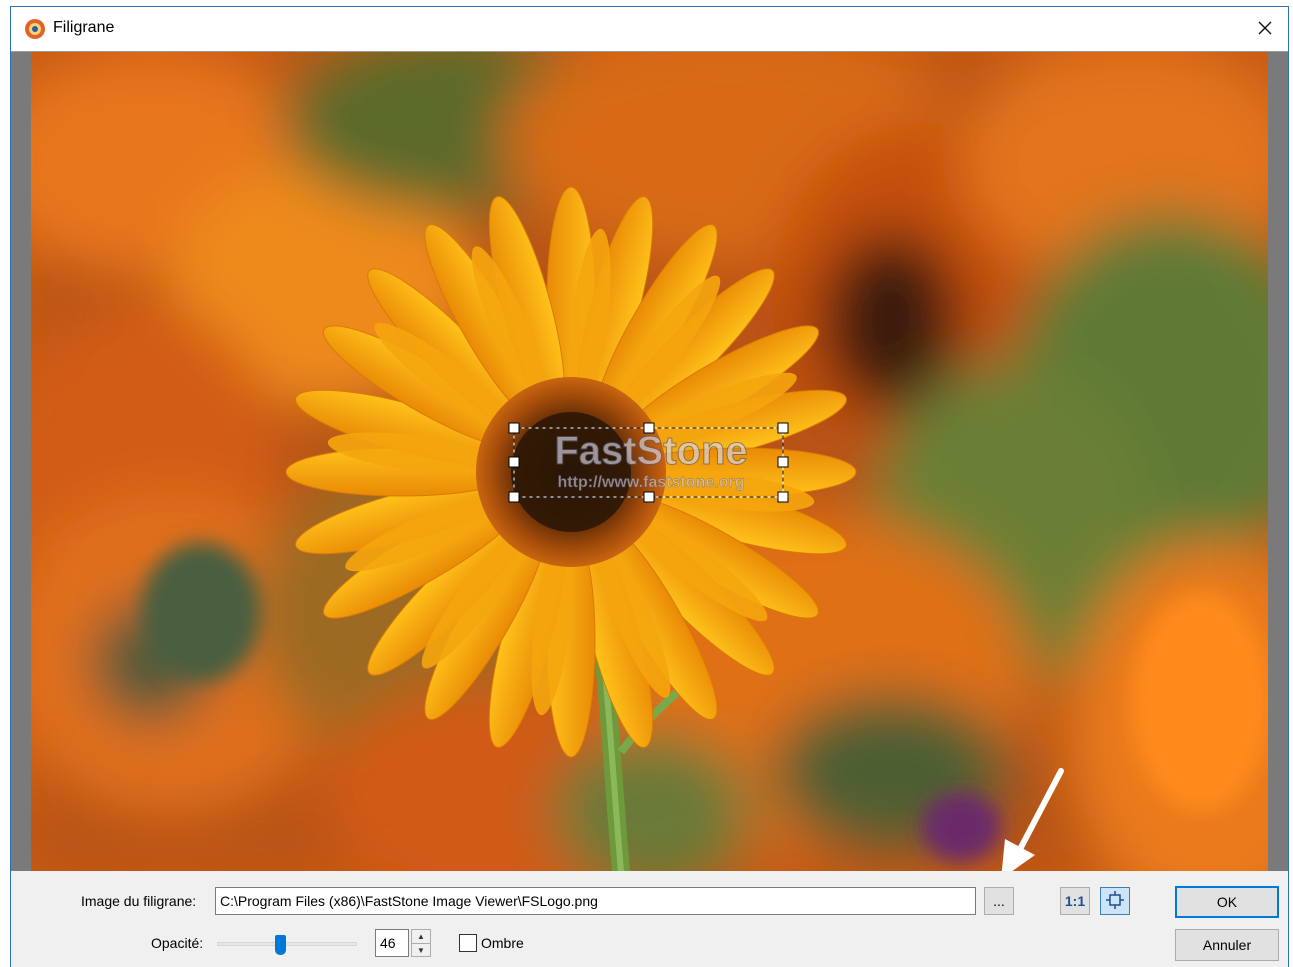 This screenshot has width=1293, height=967. I want to click on window-title: Filigrane, so click(84, 27).